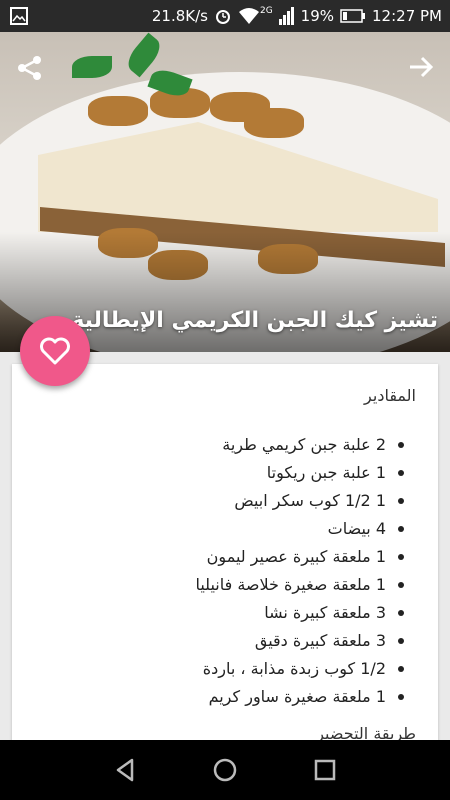 Image resolution: width=450 pixels, height=800 pixels. Describe the element at coordinates (286, 16) in the screenshot. I see `signal-icon` at that location.